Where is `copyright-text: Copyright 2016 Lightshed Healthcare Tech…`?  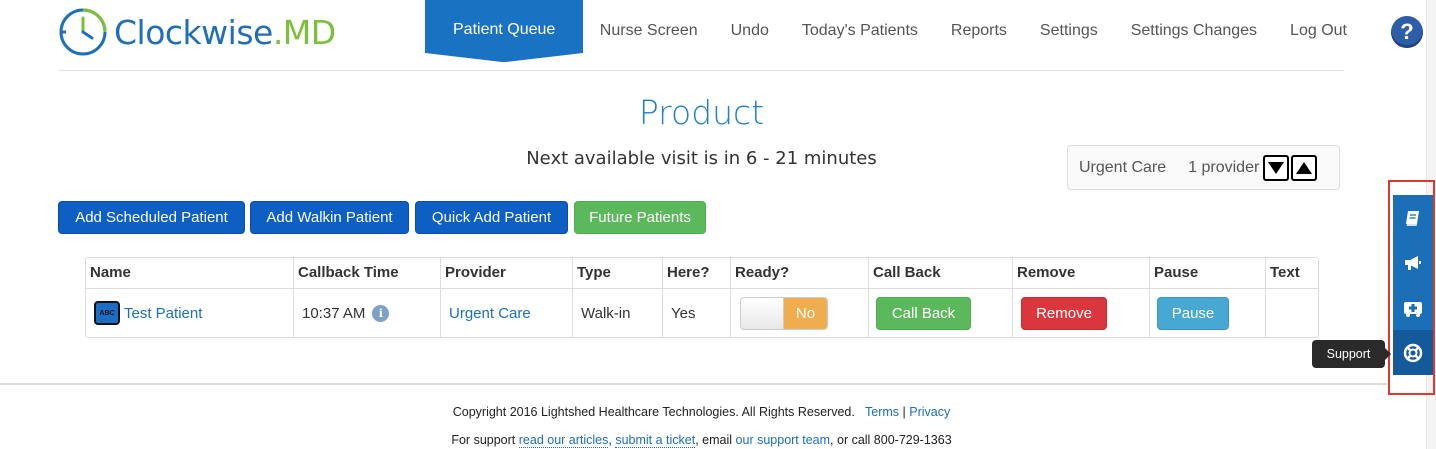 copyright-text: Copyright 2016 Lightshed Healthcare Tech… is located at coordinates (653, 412).